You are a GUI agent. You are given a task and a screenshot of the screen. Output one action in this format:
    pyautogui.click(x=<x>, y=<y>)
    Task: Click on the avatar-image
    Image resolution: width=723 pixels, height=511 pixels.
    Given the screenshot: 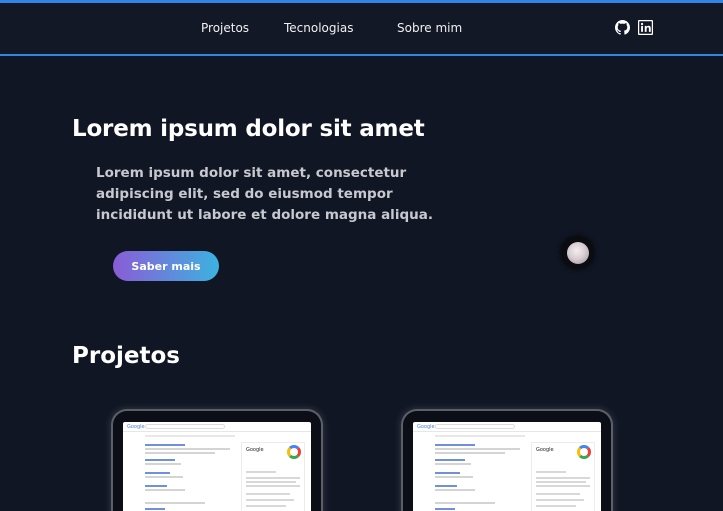 What is the action you would take?
    pyautogui.click(x=577, y=252)
    